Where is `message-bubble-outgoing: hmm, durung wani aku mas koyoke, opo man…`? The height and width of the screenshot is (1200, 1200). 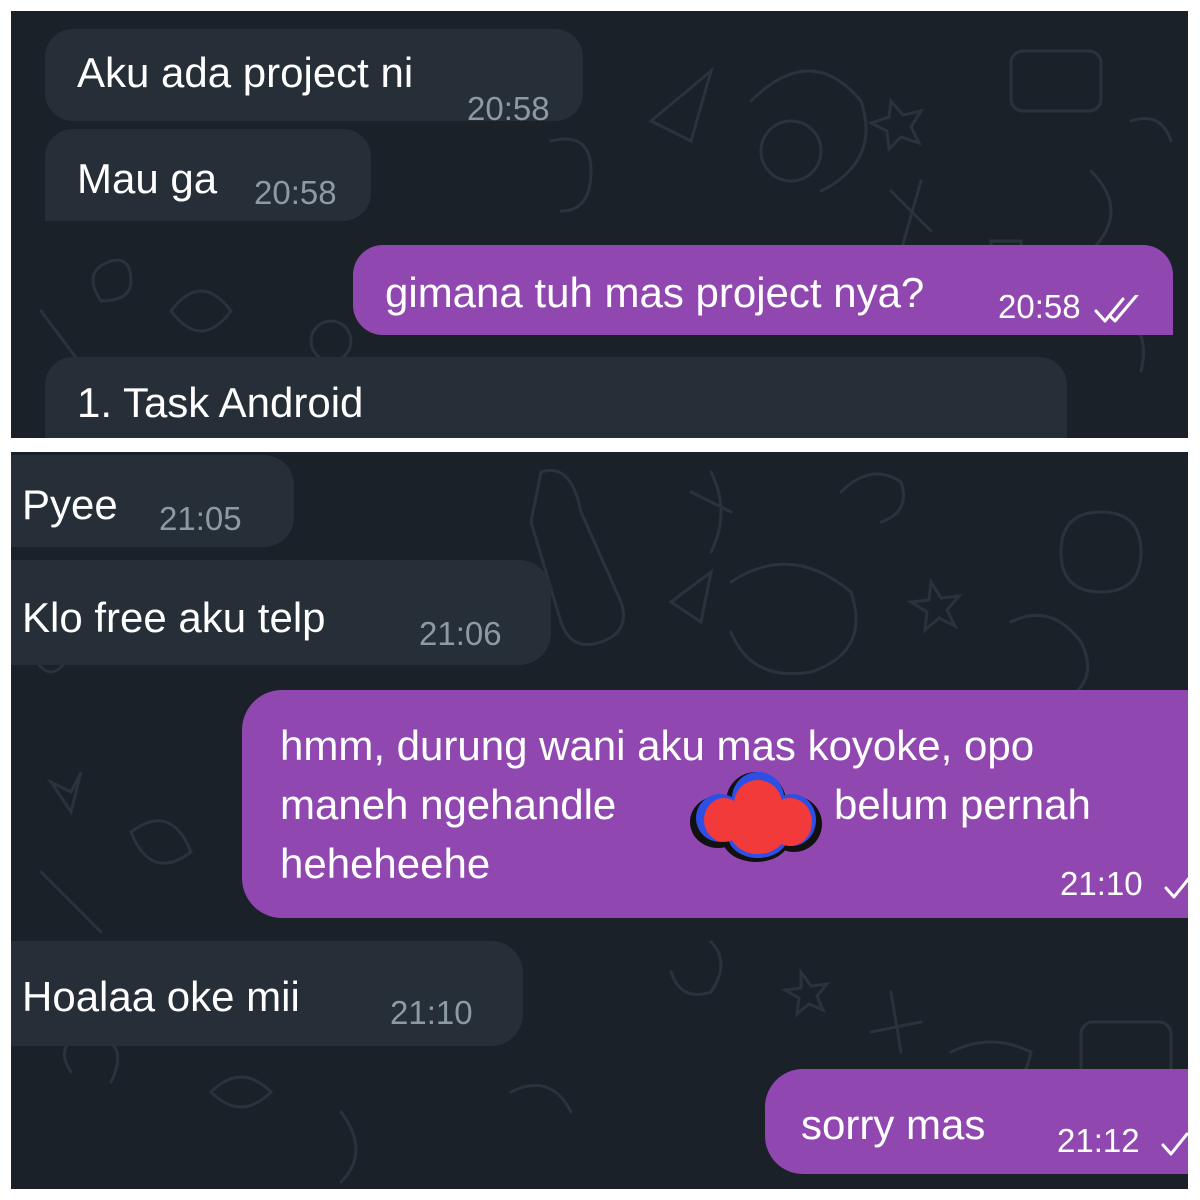
message-bubble-outgoing: hmm, durung wani aku mas koyoke, opo man… is located at coordinates (715, 804).